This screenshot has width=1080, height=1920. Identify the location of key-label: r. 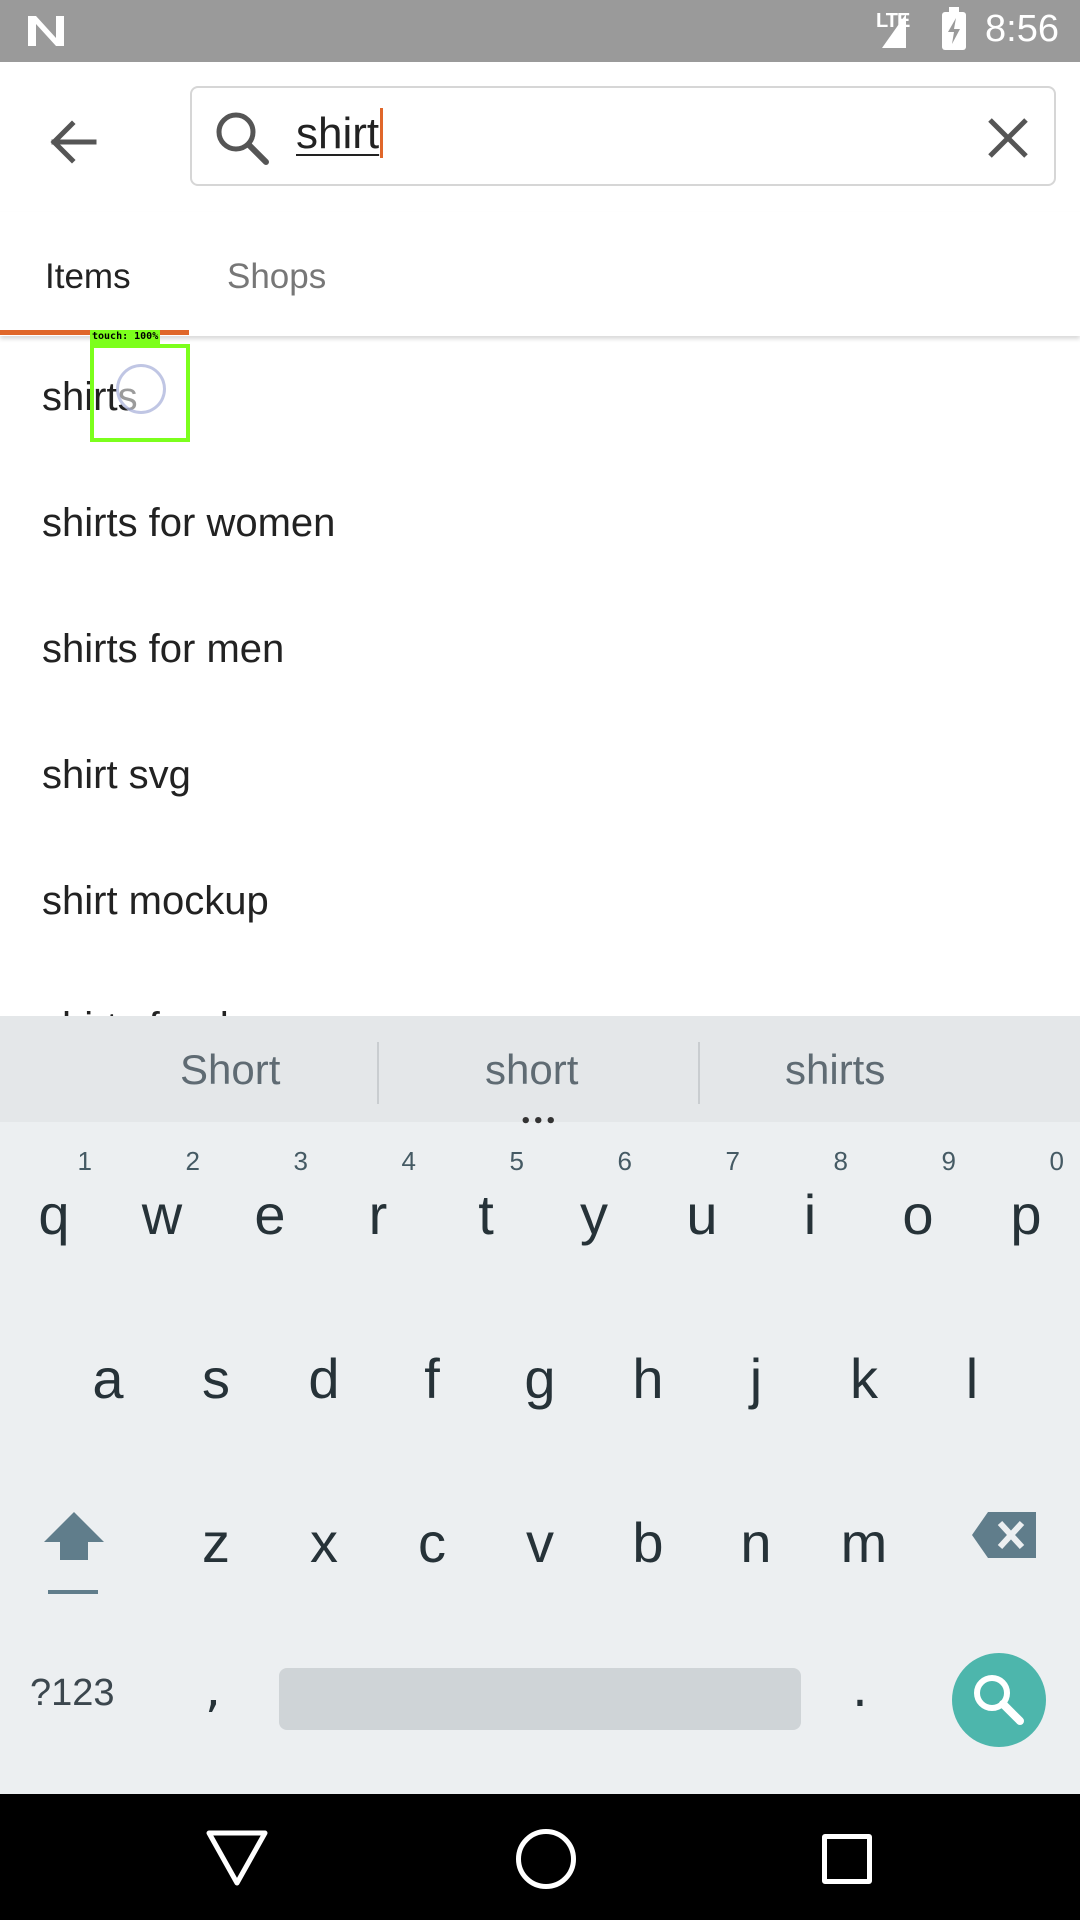
(378, 1214).